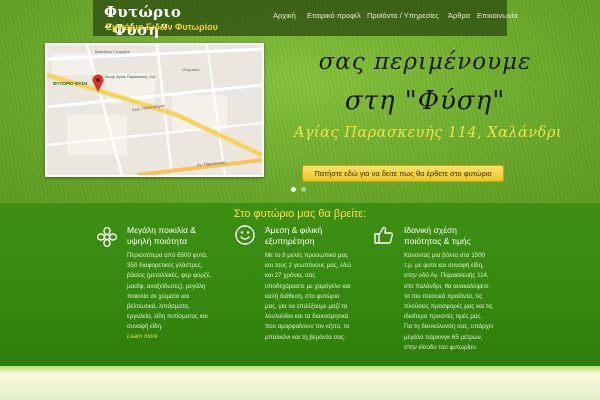 The image size is (600, 400). I want to click on map-street-2: Ολυμπίας, so click(191, 69).